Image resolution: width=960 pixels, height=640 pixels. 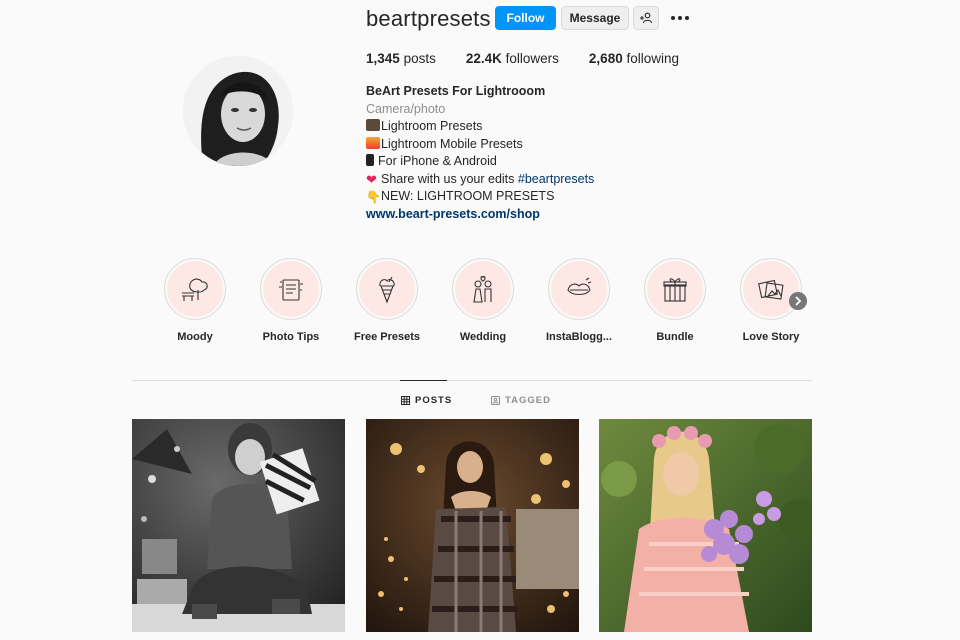 What do you see at coordinates (521, 400) in the screenshot?
I see `tab-tagged: TAGGED` at bounding box center [521, 400].